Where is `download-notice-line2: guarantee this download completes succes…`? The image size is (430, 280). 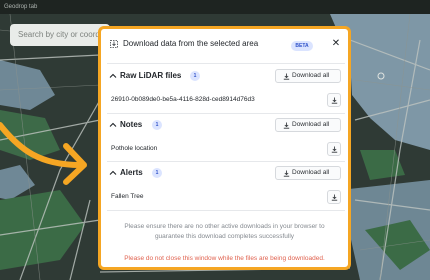
download-notice-line2: guarantee this download completes succes… is located at coordinates (224, 236).